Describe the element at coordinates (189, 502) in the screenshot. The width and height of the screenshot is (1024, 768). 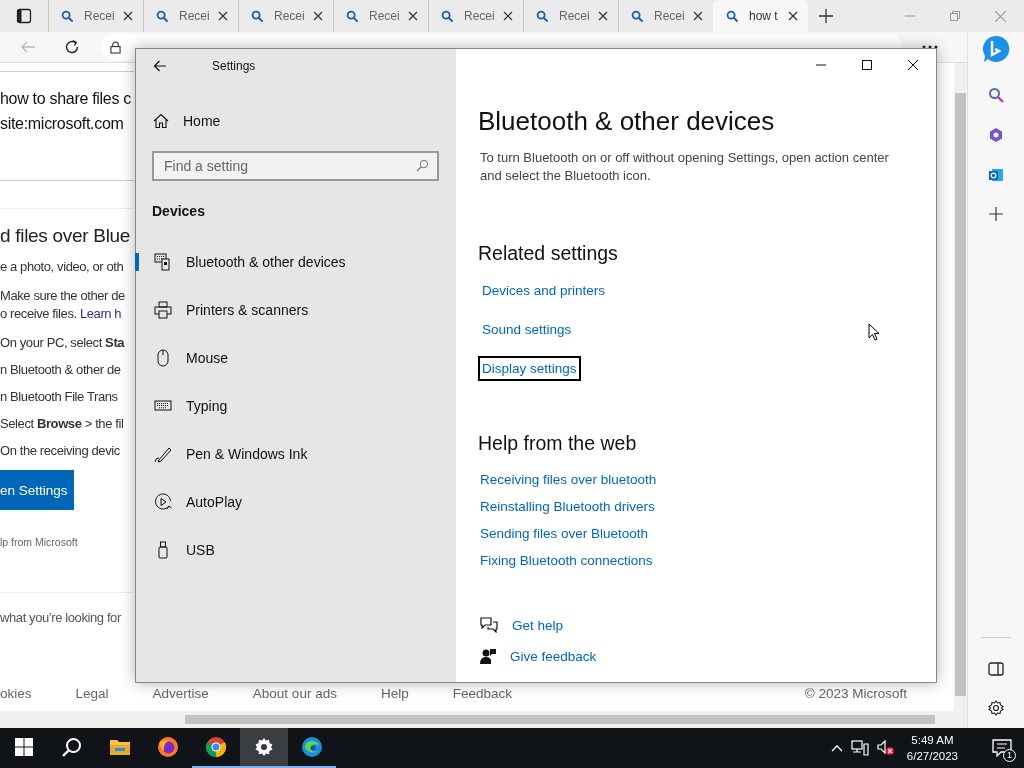
I see `nav-item: AutoPlay` at that location.